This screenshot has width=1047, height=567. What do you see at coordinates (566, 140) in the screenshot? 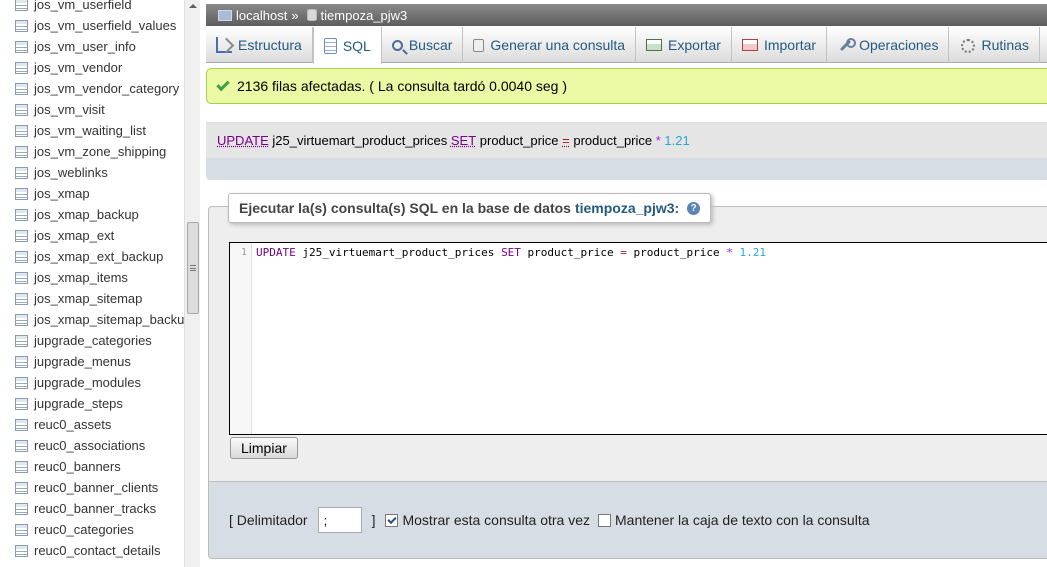
I see `sql-operator: =` at bounding box center [566, 140].